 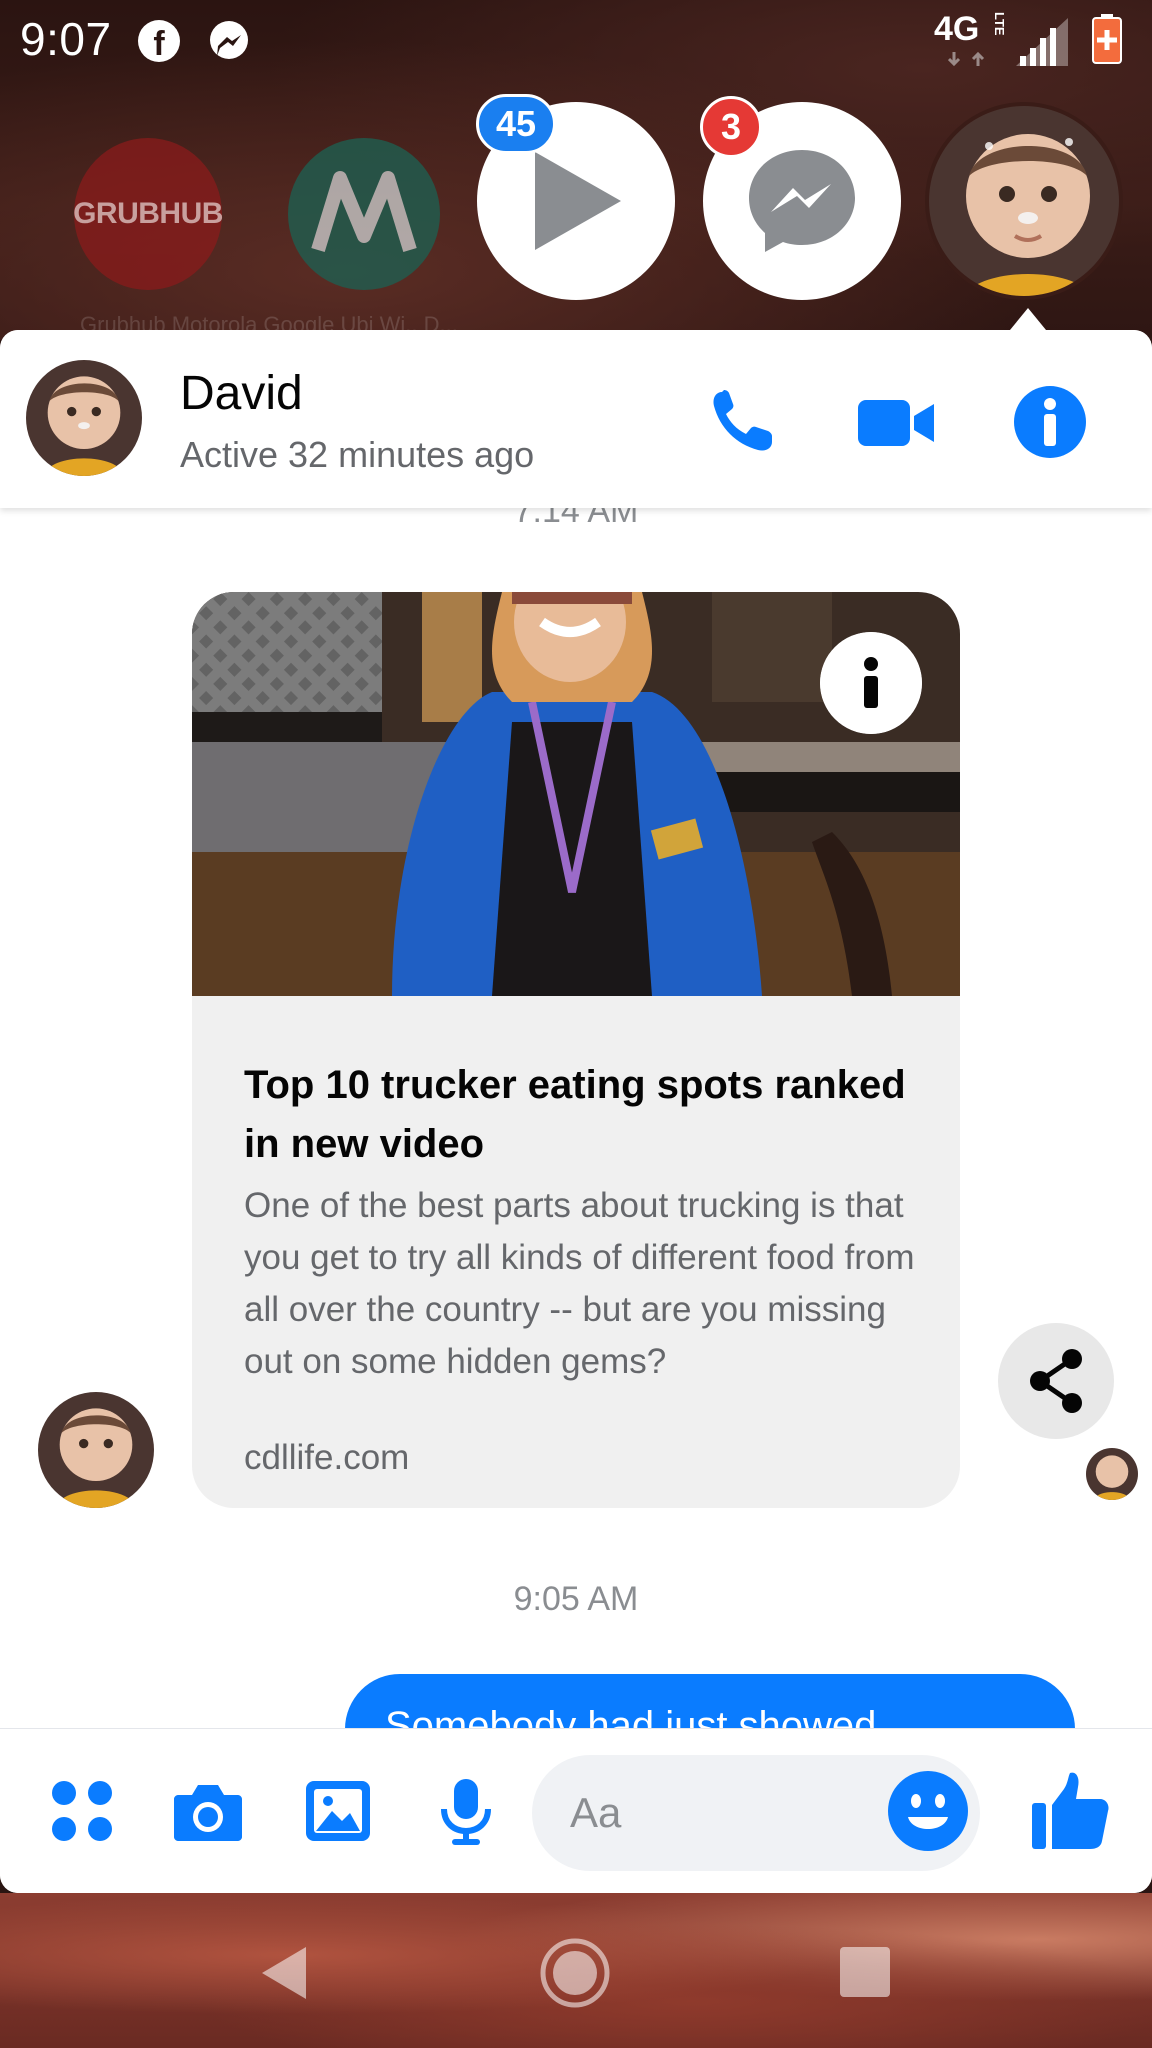 I want to click on david-avatar-photo, so click(x=1024, y=201).